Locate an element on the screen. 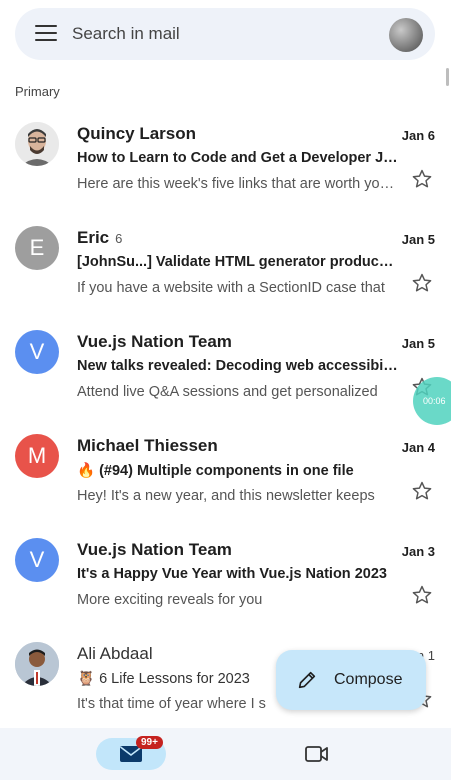 The width and height of the screenshot is (451, 780). search-input: Search in mail is located at coordinates (126, 34).